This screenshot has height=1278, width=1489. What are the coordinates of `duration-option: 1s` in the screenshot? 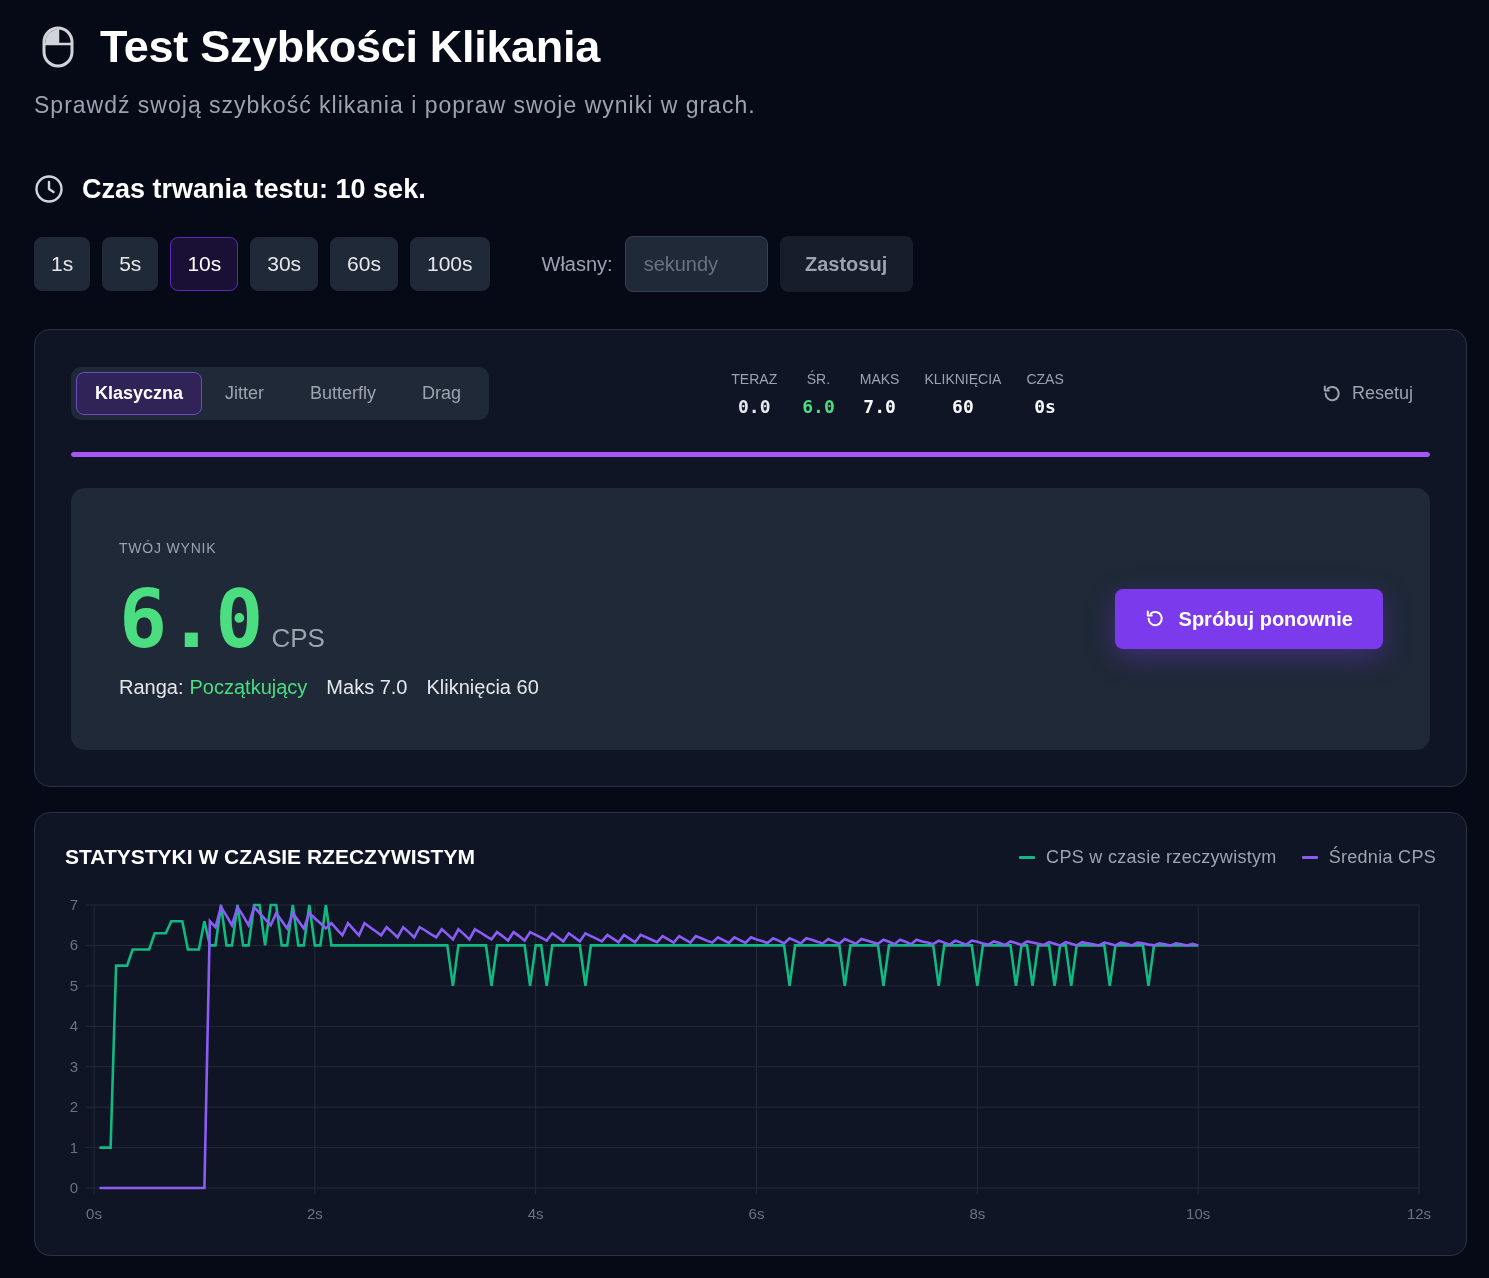 It's located at (62, 264).